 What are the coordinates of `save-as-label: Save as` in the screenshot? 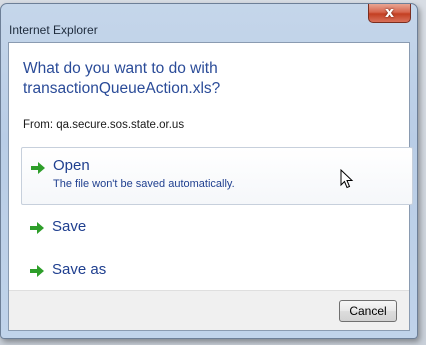 It's located at (79, 269).